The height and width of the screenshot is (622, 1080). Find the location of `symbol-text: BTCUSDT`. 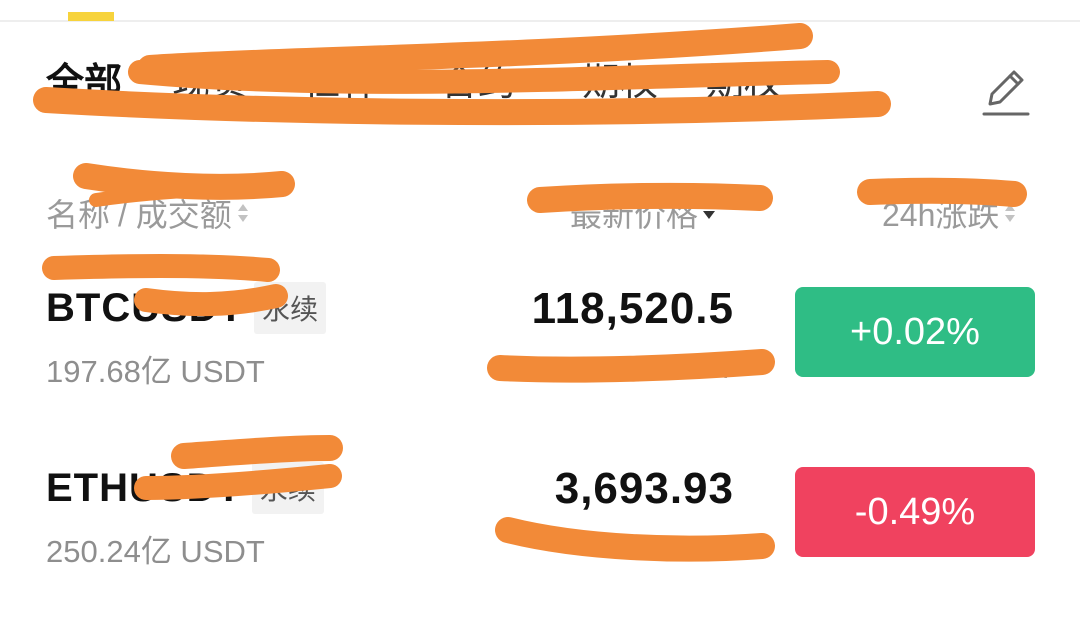

symbol-text: BTCUSDT is located at coordinates (145, 307).